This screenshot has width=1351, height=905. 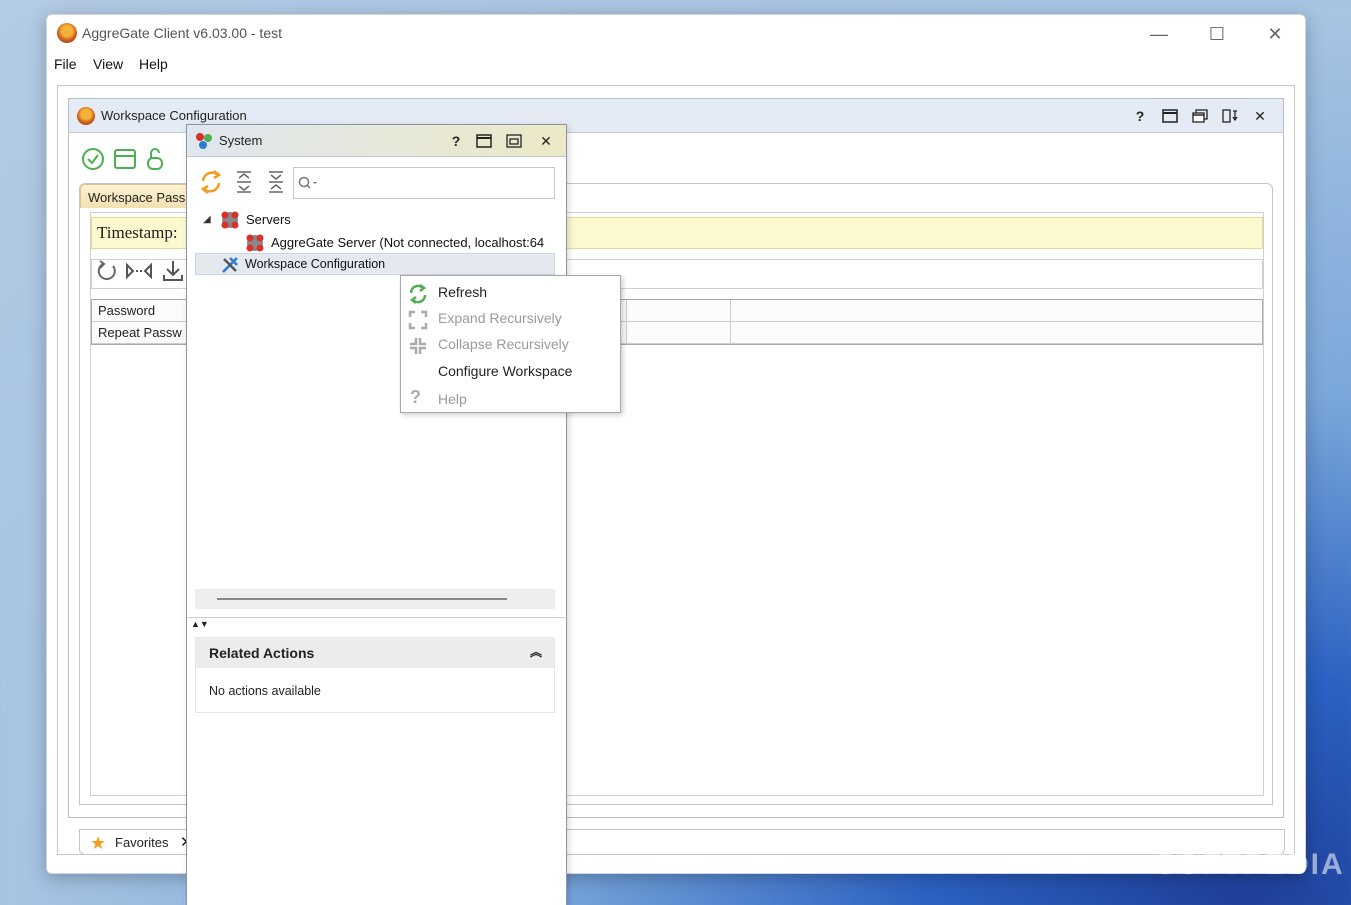 What do you see at coordinates (463, 292) in the screenshot?
I see `menu-item-label: Refresh` at bounding box center [463, 292].